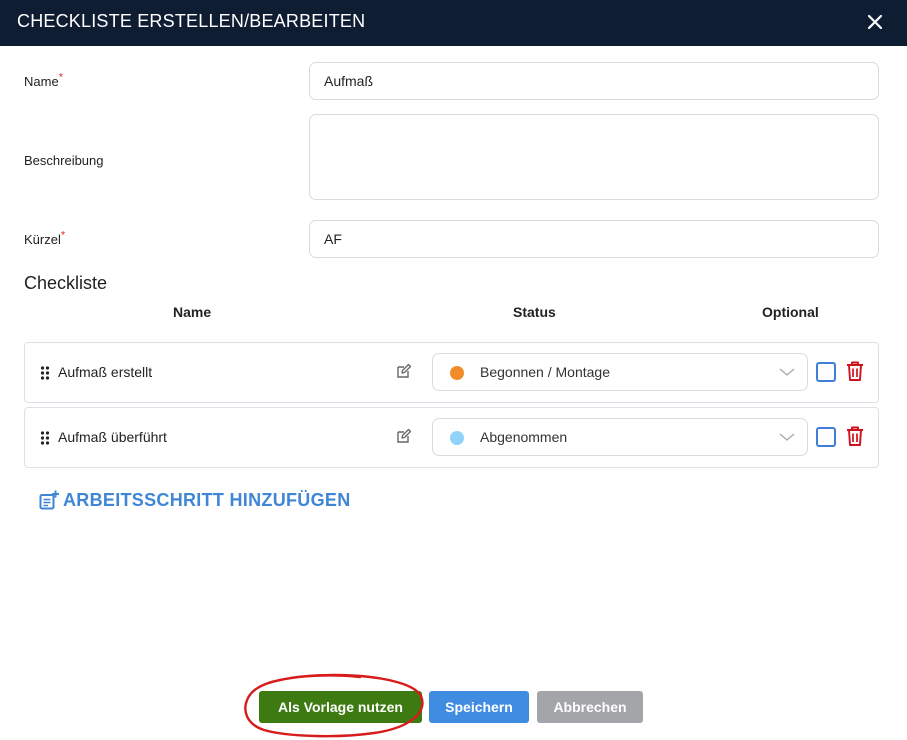 The width and height of the screenshot is (907, 740). I want to click on status-selected-value: Begonnen / Montage, so click(545, 372).